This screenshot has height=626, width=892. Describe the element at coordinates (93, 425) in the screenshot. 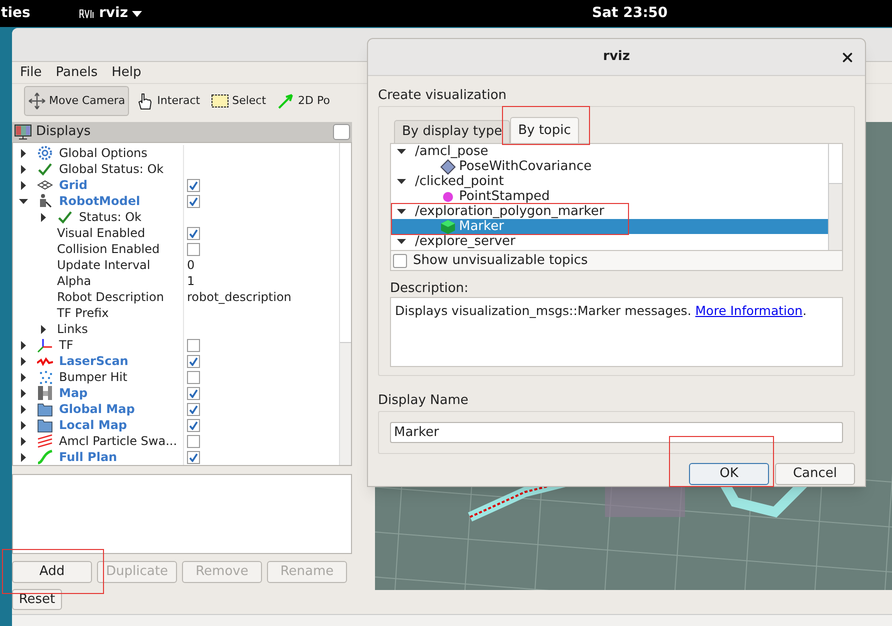

I see `display-label: Local Map` at that location.